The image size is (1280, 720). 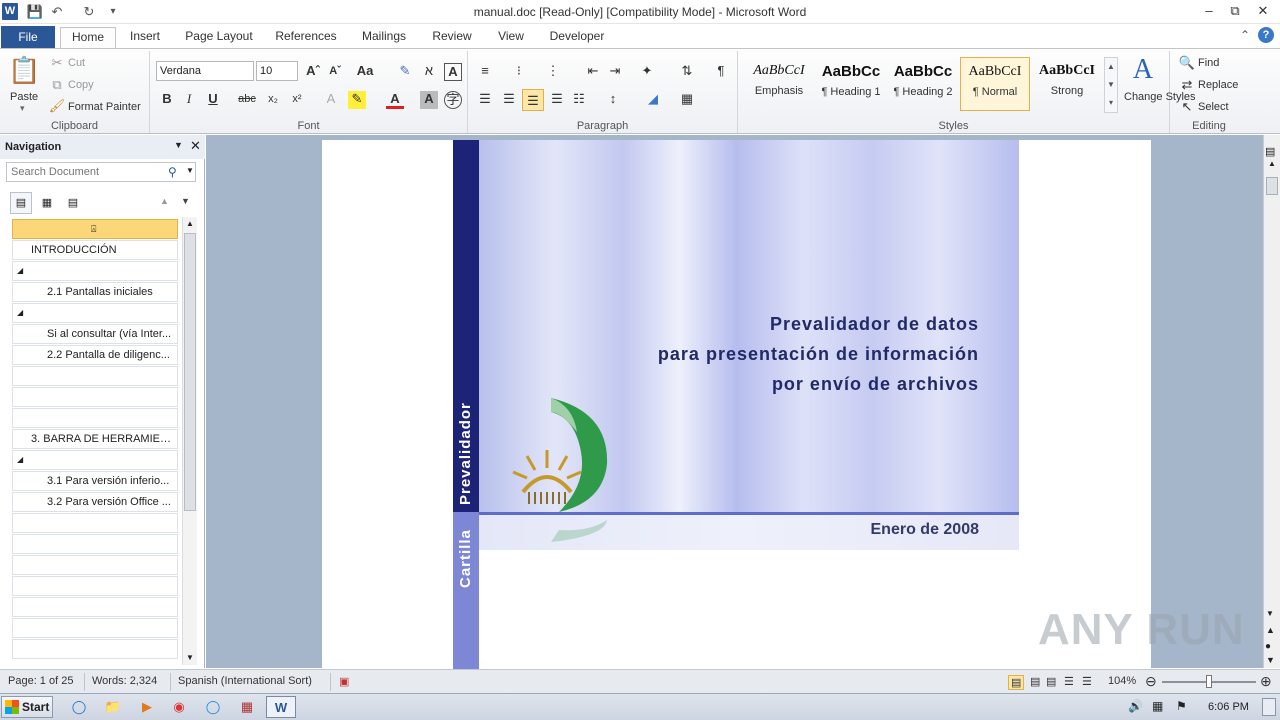 What do you see at coordinates (1122, 681) in the screenshot?
I see `zoom-level: 104%` at bounding box center [1122, 681].